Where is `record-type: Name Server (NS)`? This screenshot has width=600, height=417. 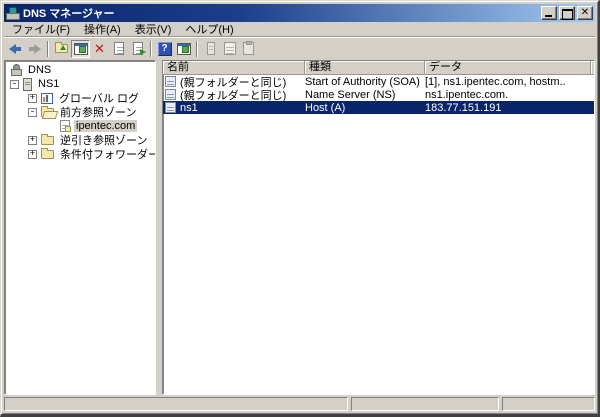 record-type: Name Server (NS) is located at coordinates (350, 94).